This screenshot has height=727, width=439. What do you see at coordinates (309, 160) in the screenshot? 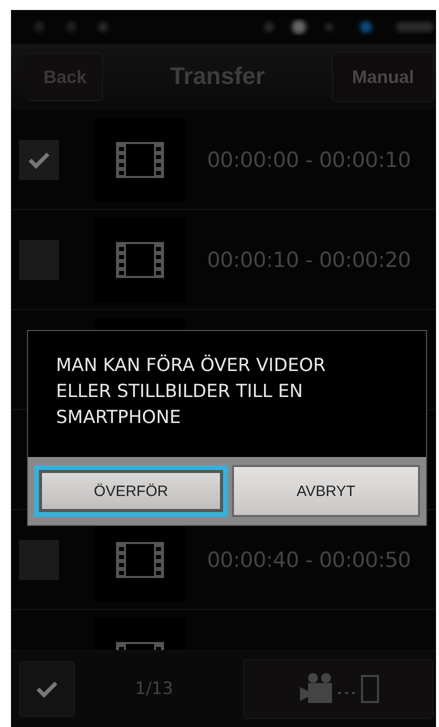
I see `clip-time-range: 00:00:00 - 00:00:10` at bounding box center [309, 160].